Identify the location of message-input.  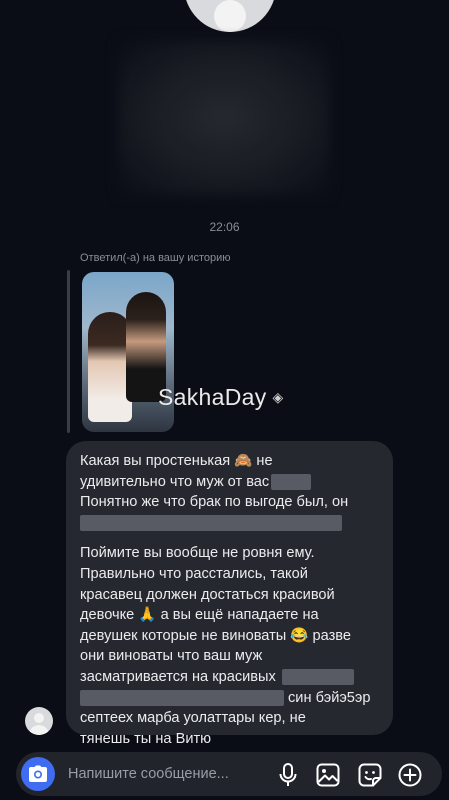
(163, 774).